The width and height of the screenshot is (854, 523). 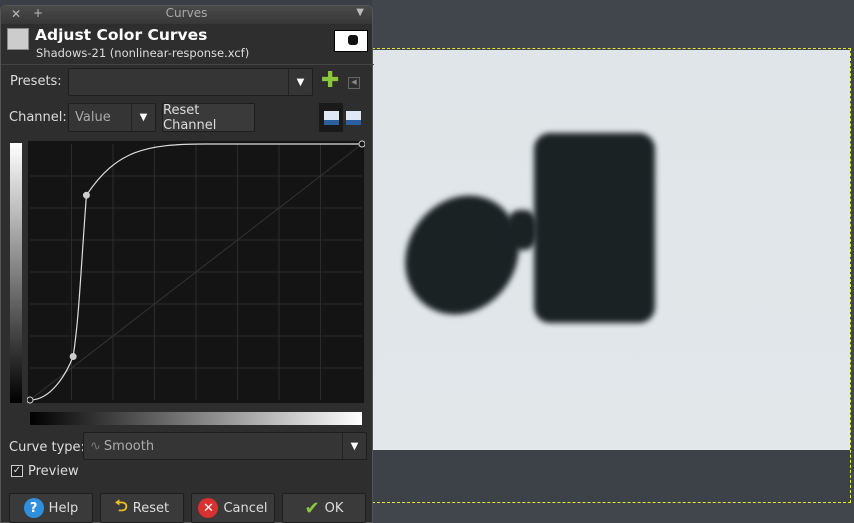 I want to click on histogram-linear-icon, so click(x=331, y=117).